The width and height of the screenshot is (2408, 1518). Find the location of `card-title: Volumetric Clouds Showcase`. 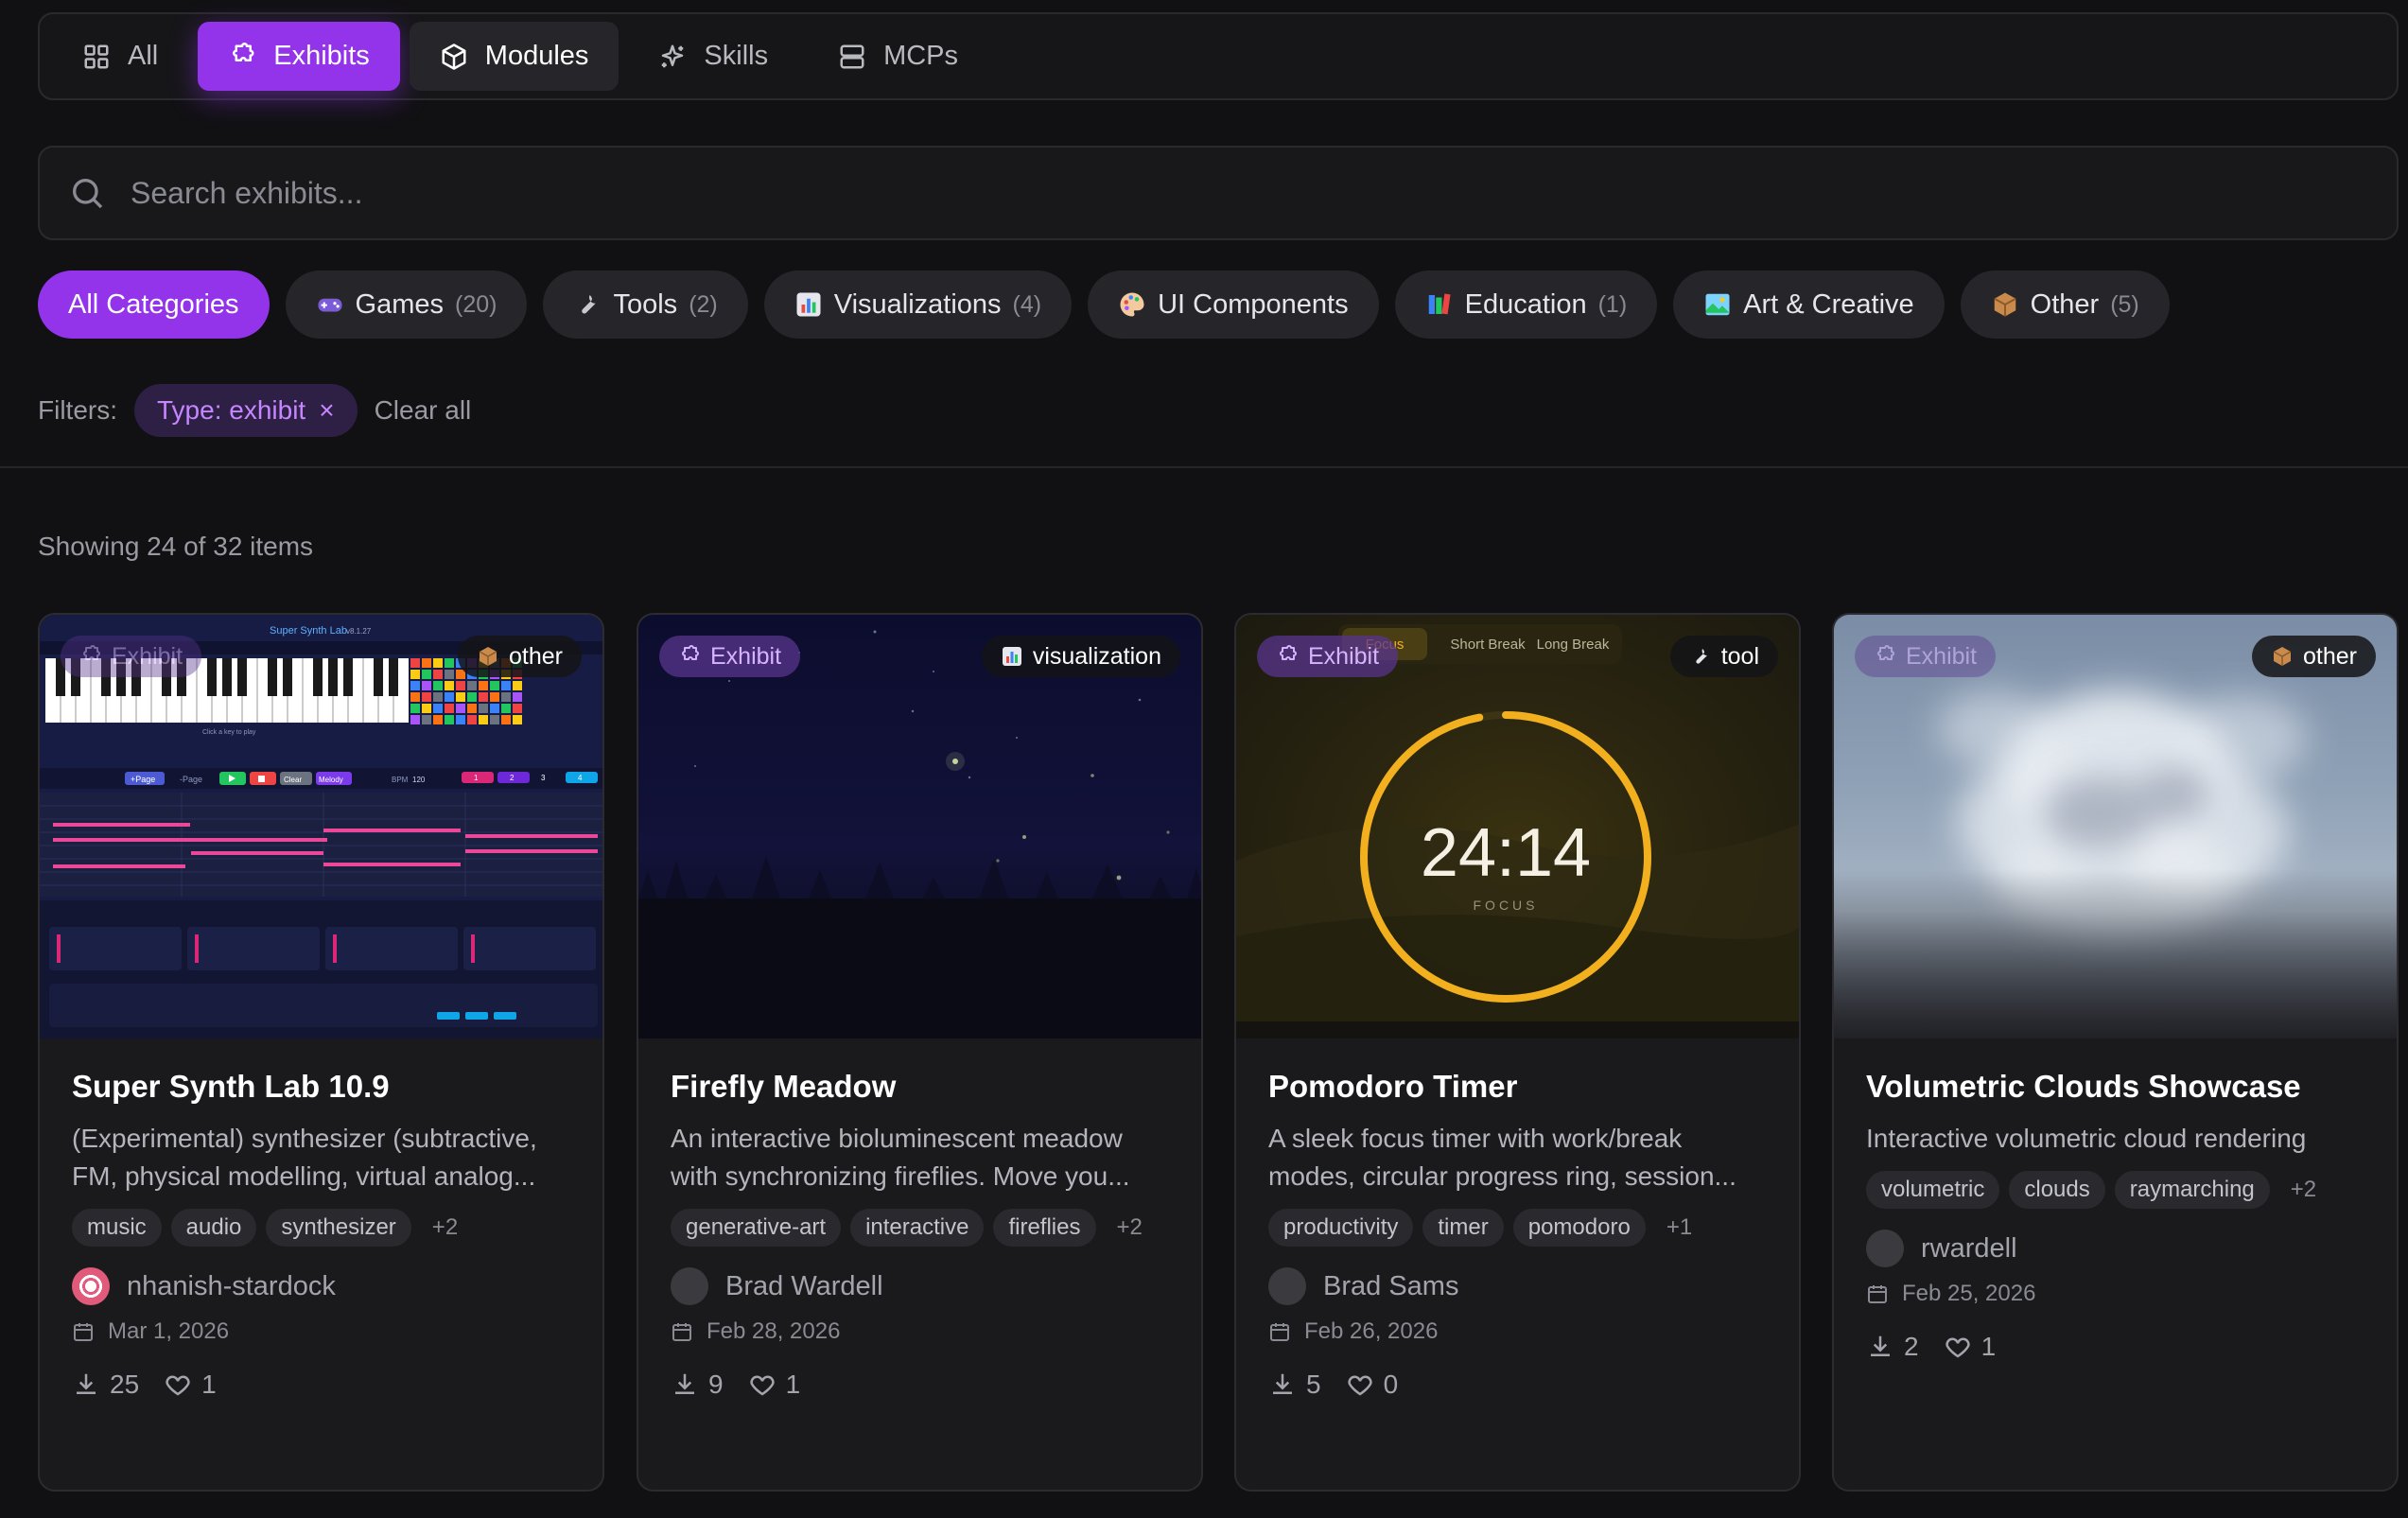

card-title: Volumetric Clouds Showcase is located at coordinates (2115, 1087).